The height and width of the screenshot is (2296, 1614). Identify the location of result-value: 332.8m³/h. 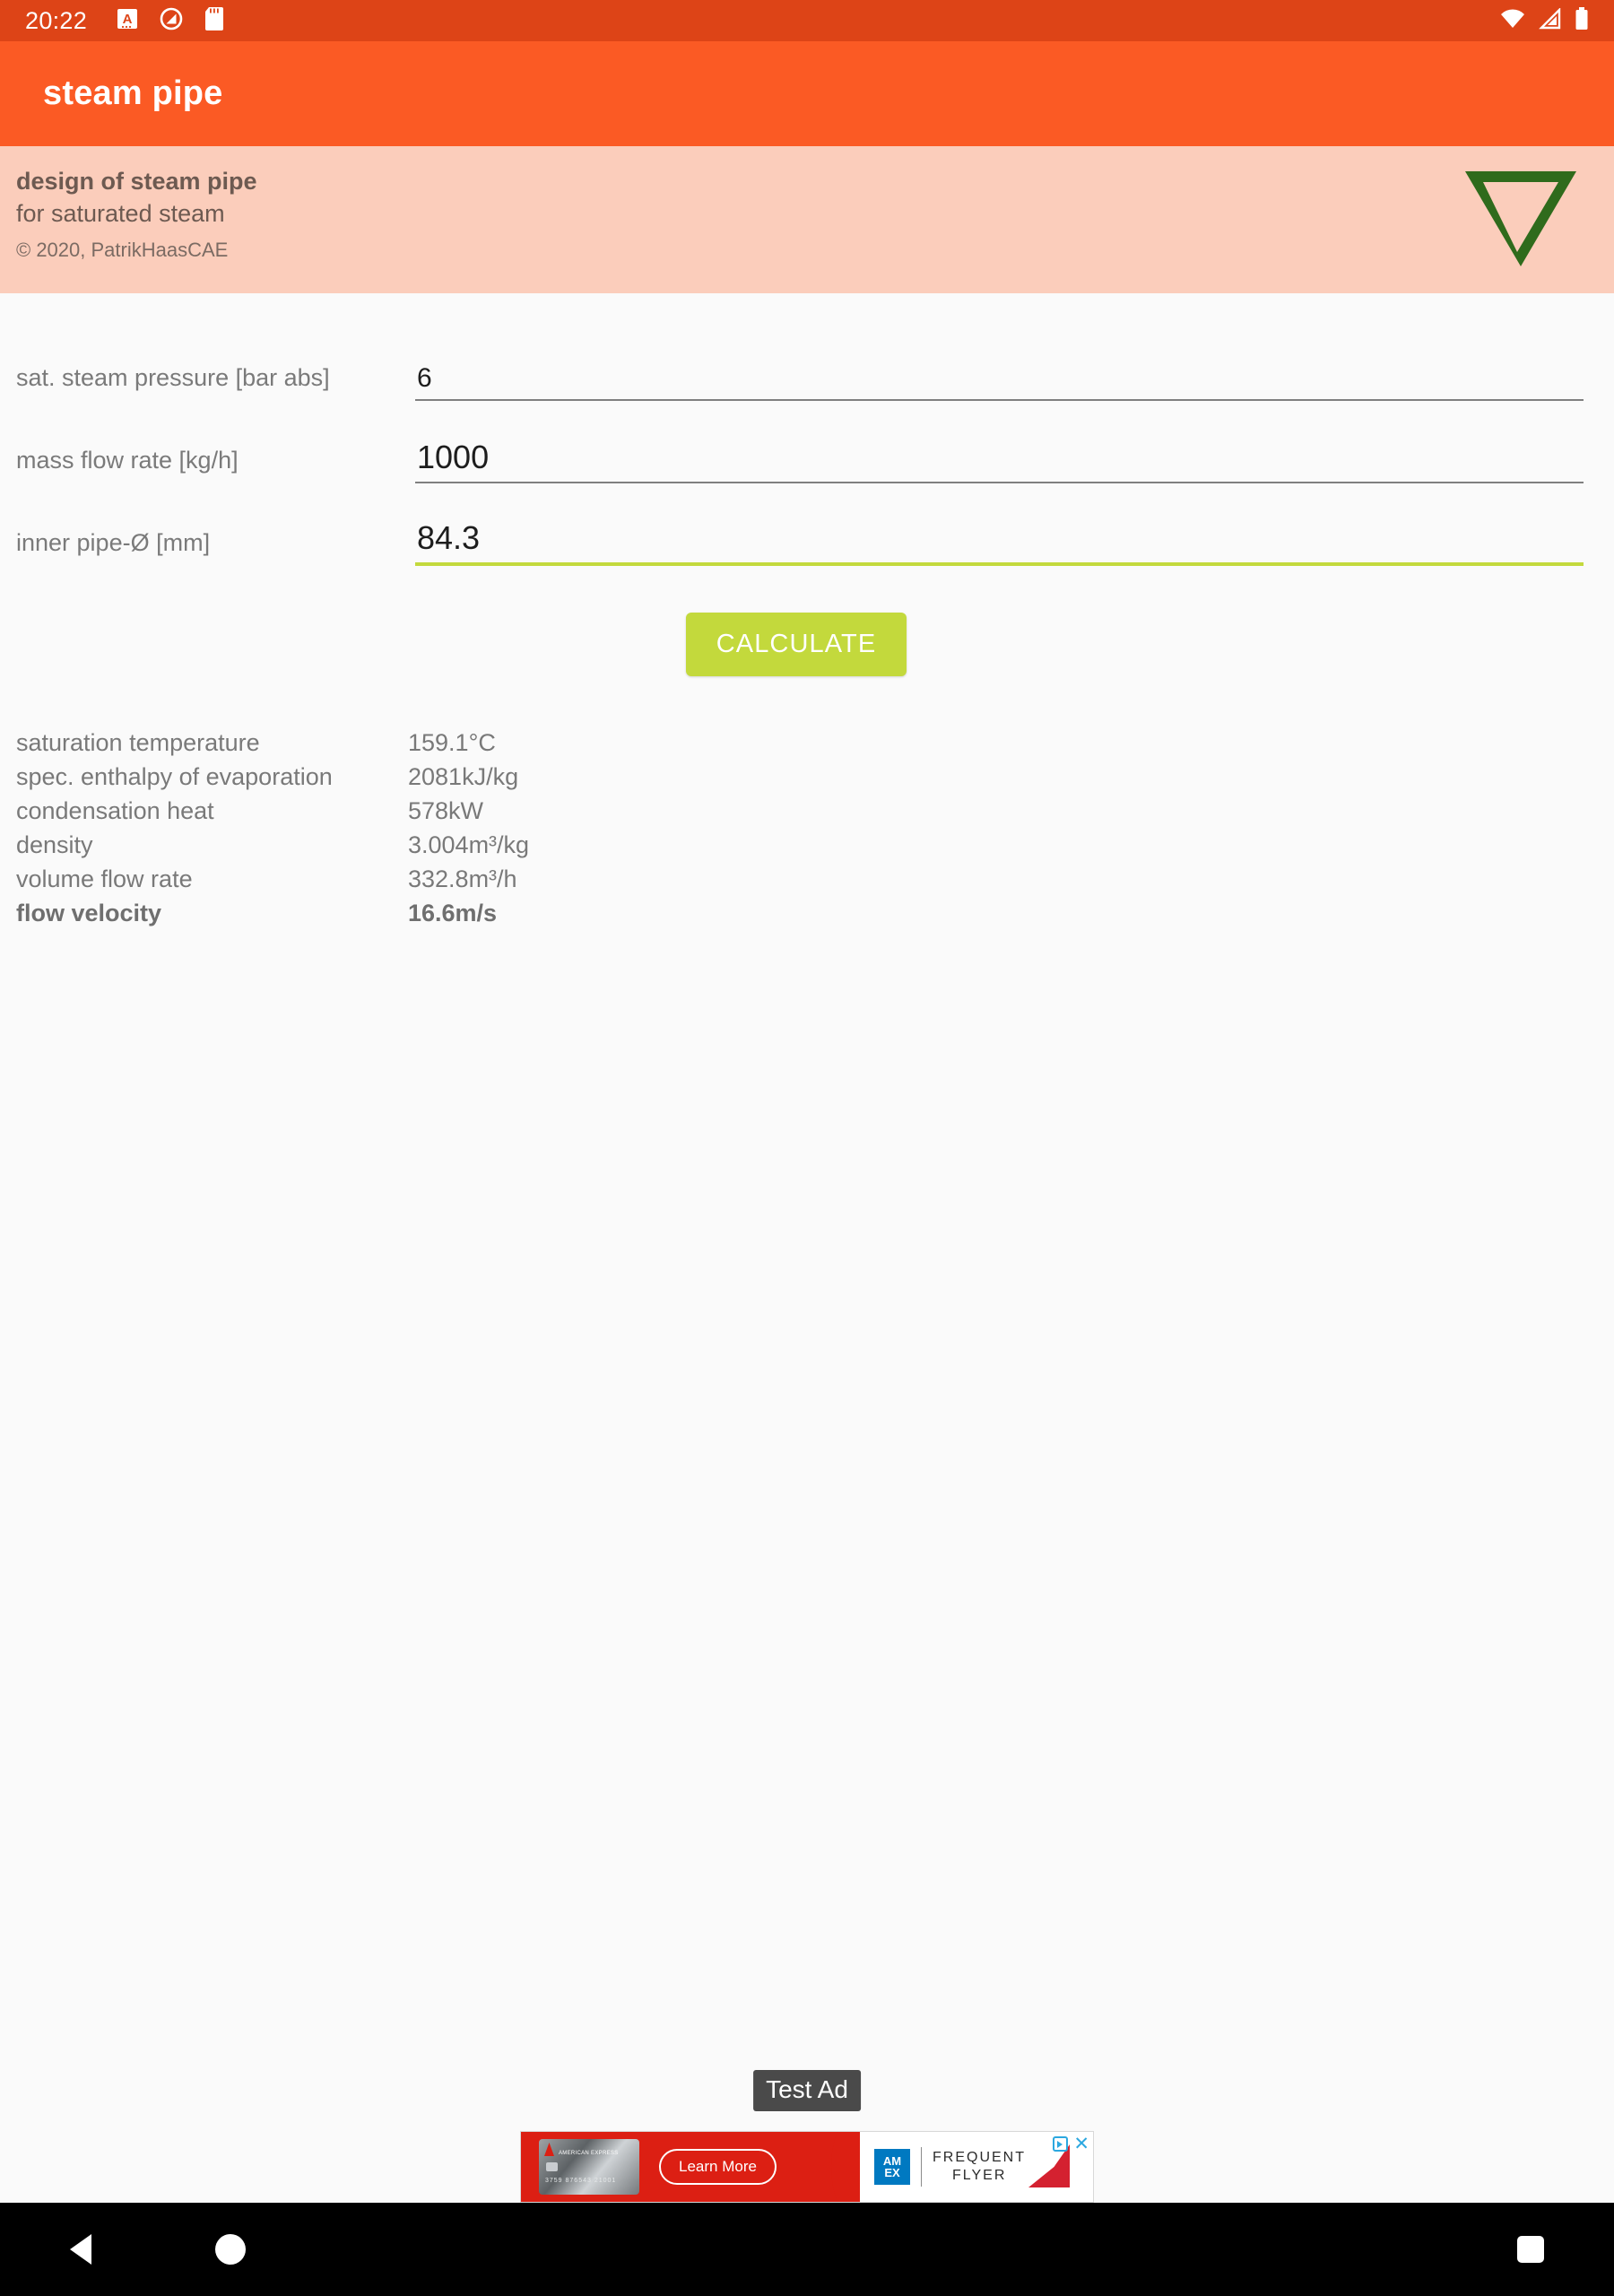
(462, 878).